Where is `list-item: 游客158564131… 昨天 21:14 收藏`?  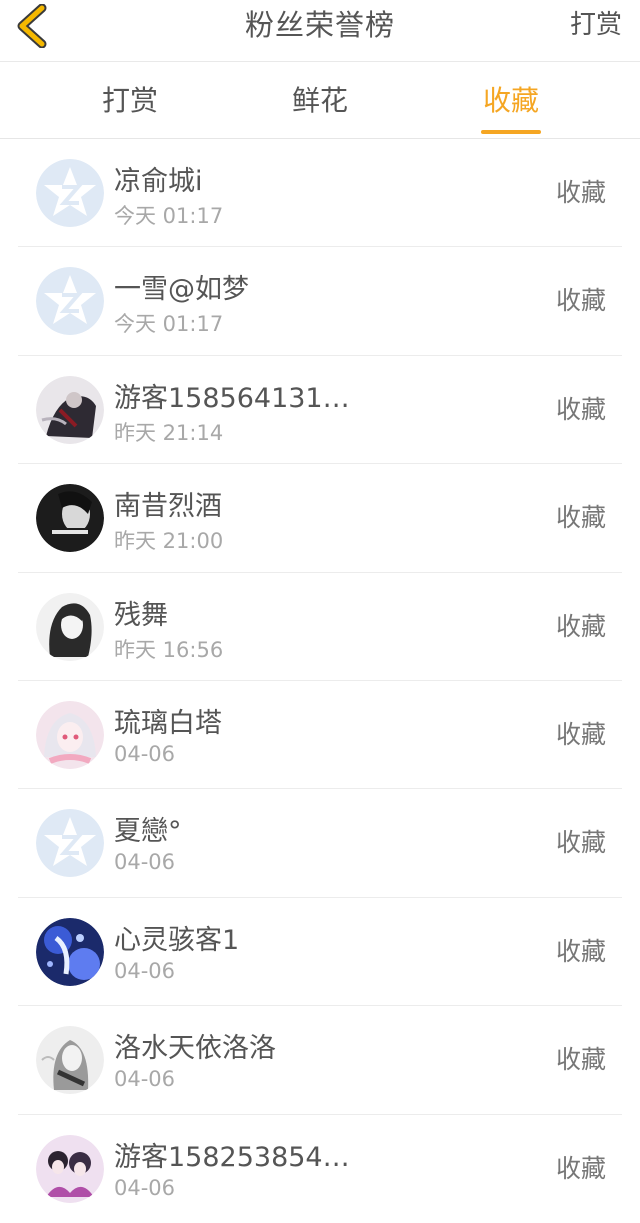
list-item: 游客158564131… 昨天 21:14 收藏 is located at coordinates (320, 410).